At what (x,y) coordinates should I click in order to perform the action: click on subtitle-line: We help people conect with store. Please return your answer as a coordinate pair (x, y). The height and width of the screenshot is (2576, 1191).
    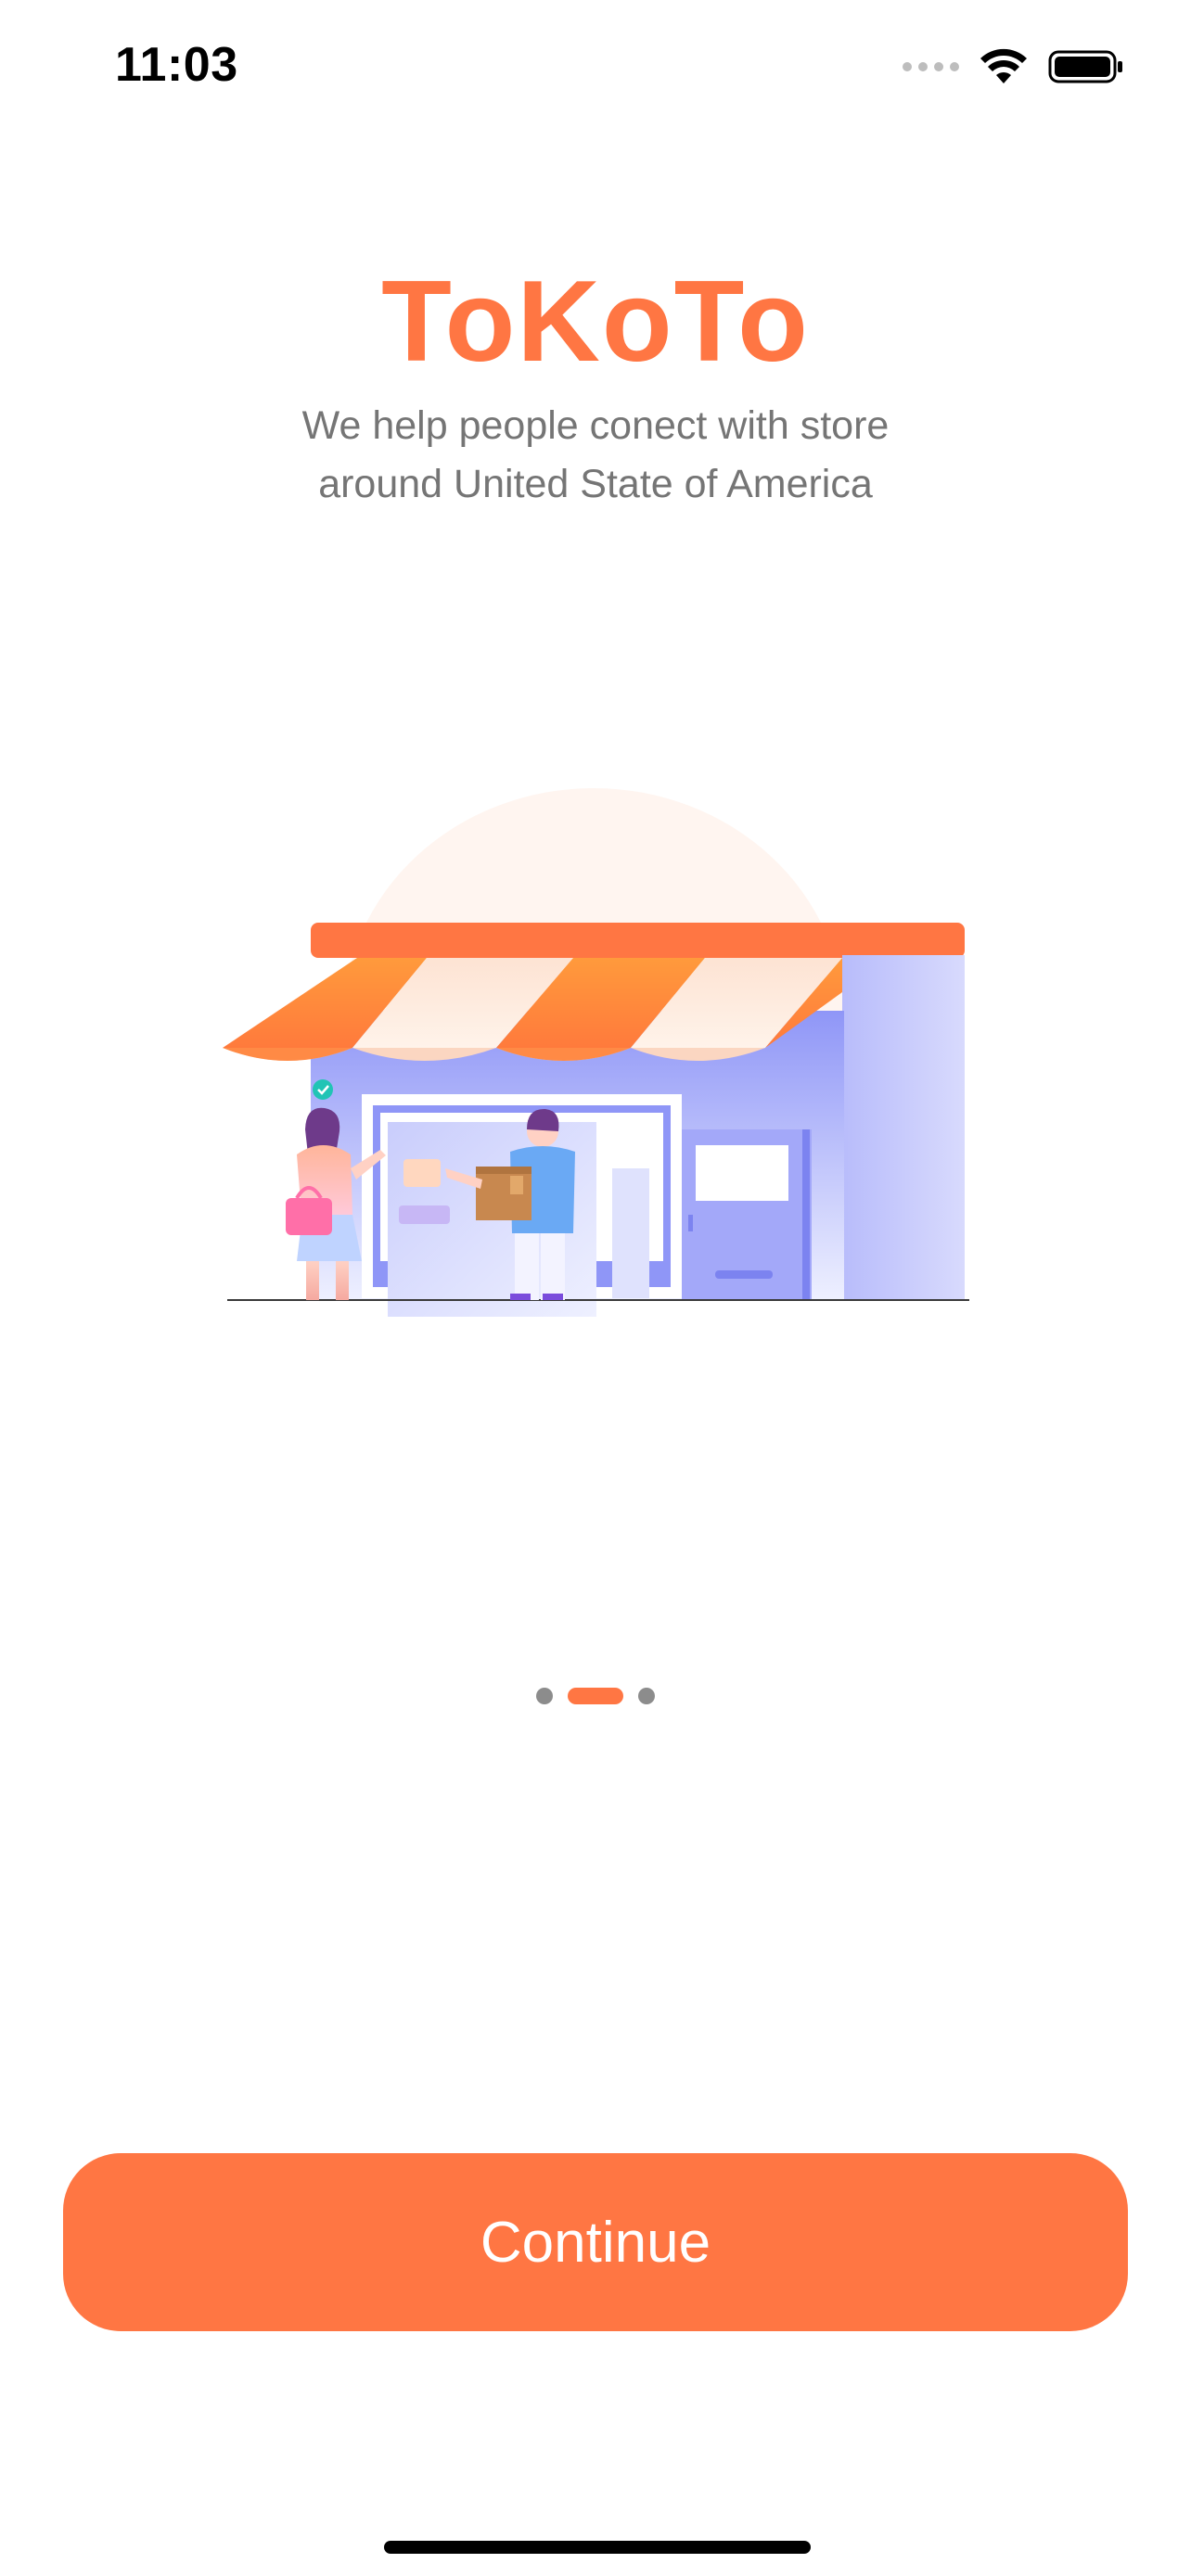
    Looking at the image, I should click on (595, 425).